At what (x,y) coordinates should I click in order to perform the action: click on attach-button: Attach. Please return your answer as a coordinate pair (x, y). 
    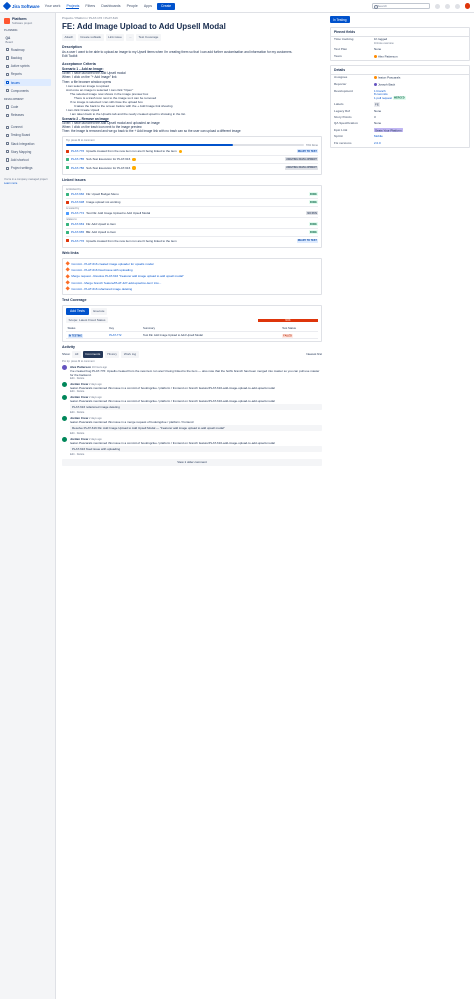
    Looking at the image, I should click on (69, 37).